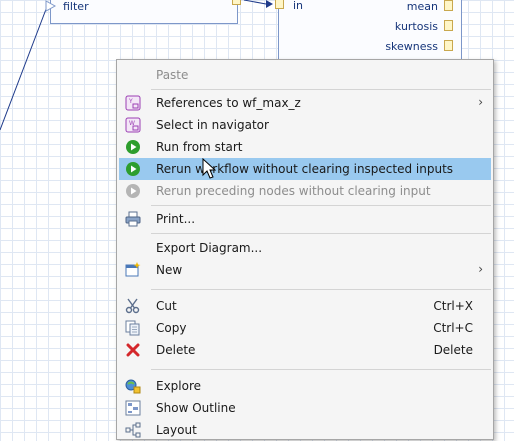 The image size is (514, 441). Describe the element at coordinates (212, 125) in the screenshot. I see `menu-item-select-in-navigator-label: Select in navigator` at that location.